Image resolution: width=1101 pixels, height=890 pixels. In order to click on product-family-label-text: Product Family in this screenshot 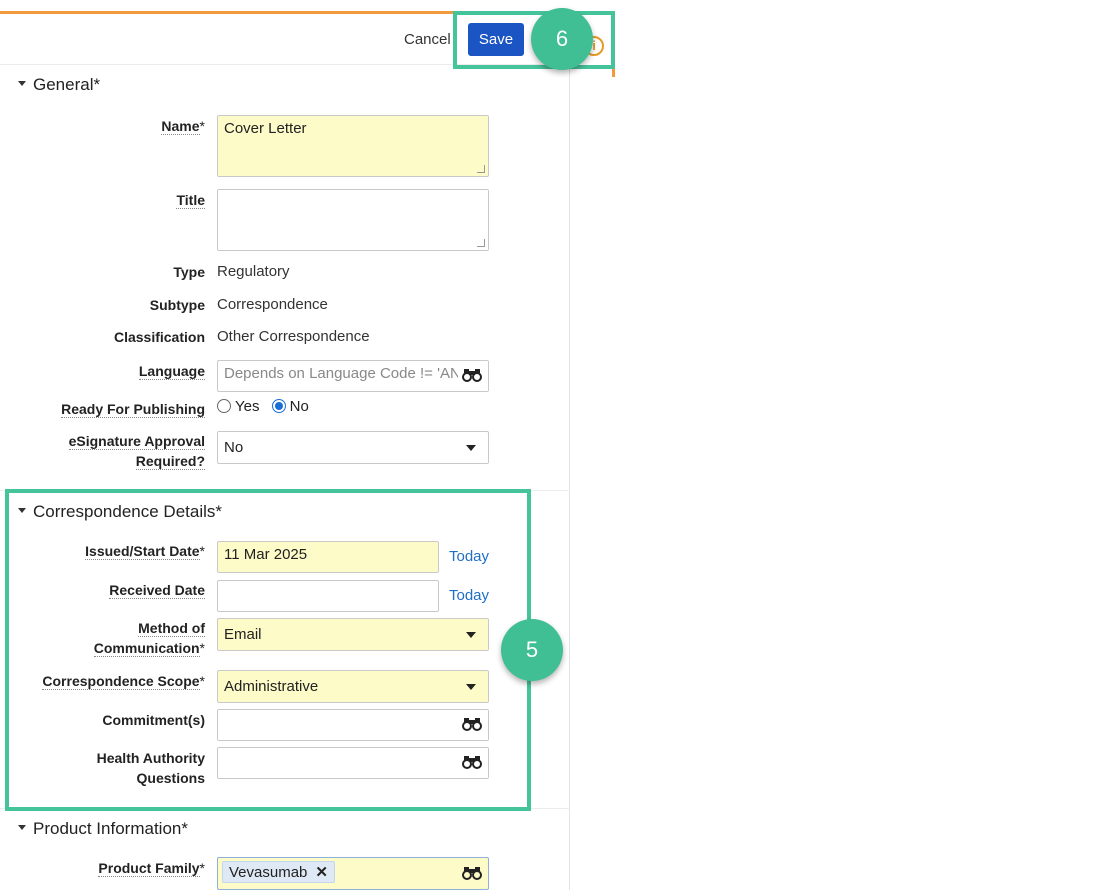, I will do `click(149, 868)`.